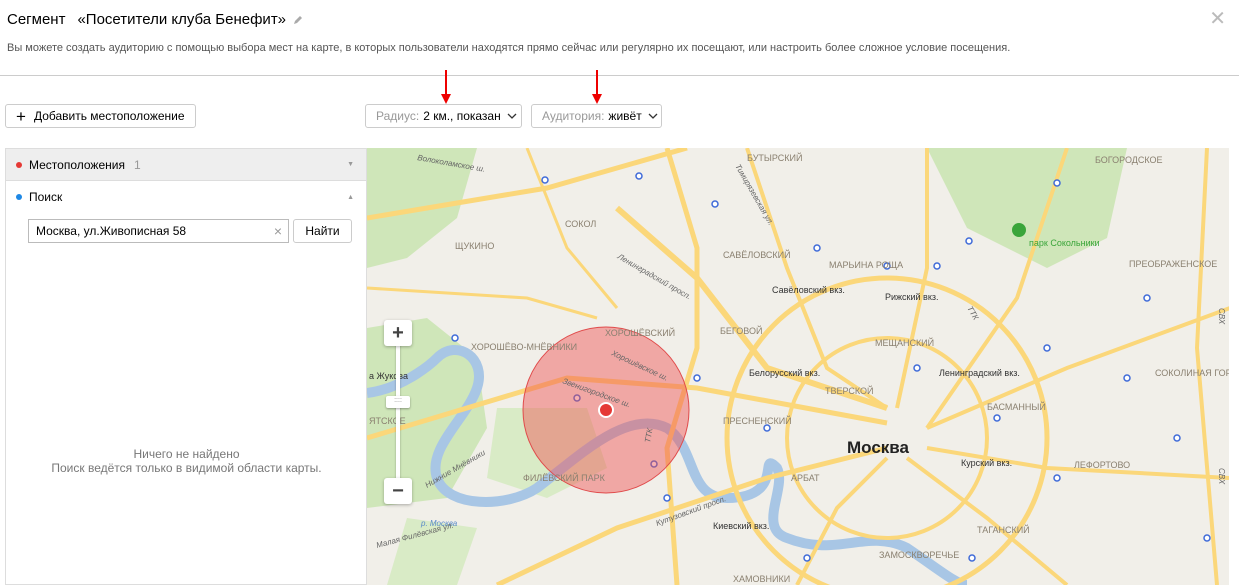  I want to click on search-row: Москва, ул.Живописная 58 × Найти, so click(190, 231).